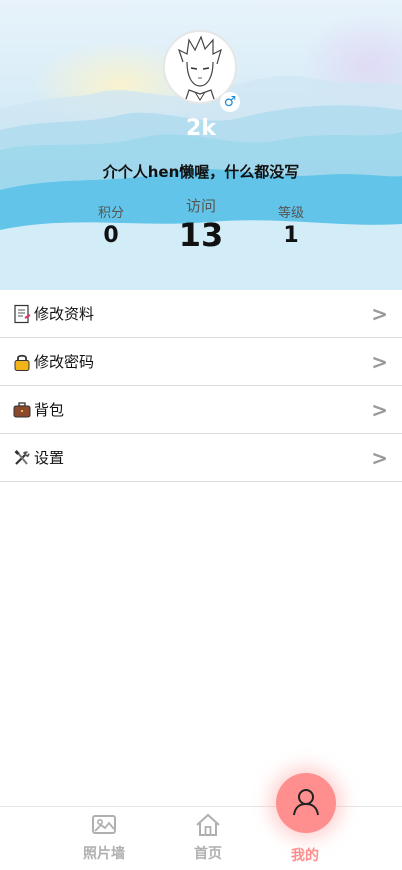 The image size is (402, 870). What do you see at coordinates (201, 410) in the screenshot?
I see `menu-item-backpack: 背包 >` at bounding box center [201, 410].